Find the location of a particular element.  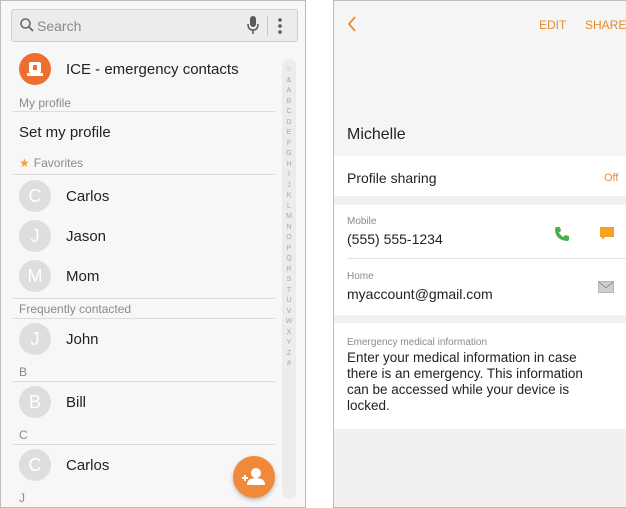

index-letter: H is located at coordinates (289, 165).